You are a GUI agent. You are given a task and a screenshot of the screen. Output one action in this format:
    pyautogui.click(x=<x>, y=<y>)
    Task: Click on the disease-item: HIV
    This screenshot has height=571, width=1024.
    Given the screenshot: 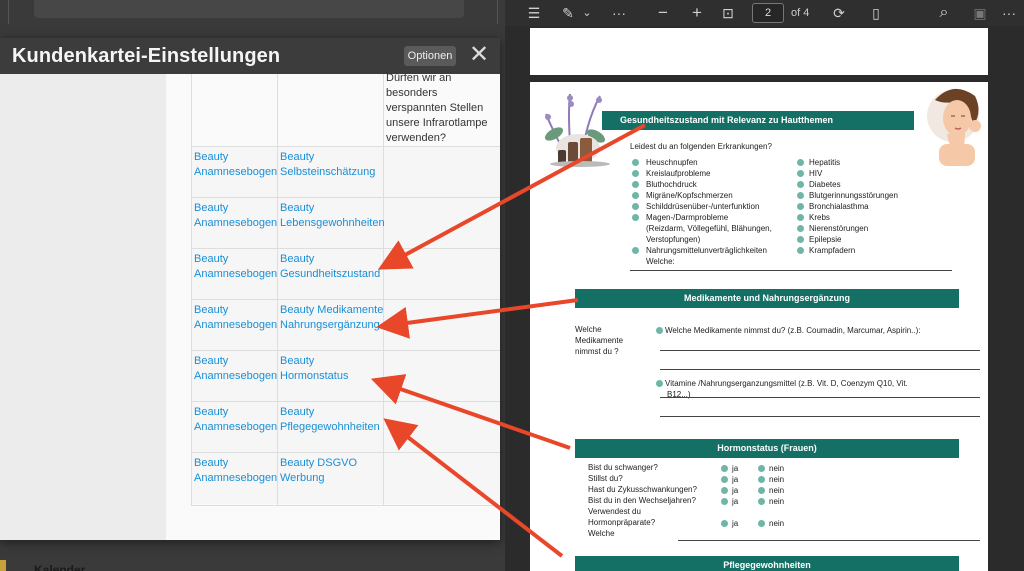 What is the action you would take?
    pyautogui.click(x=816, y=173)
    